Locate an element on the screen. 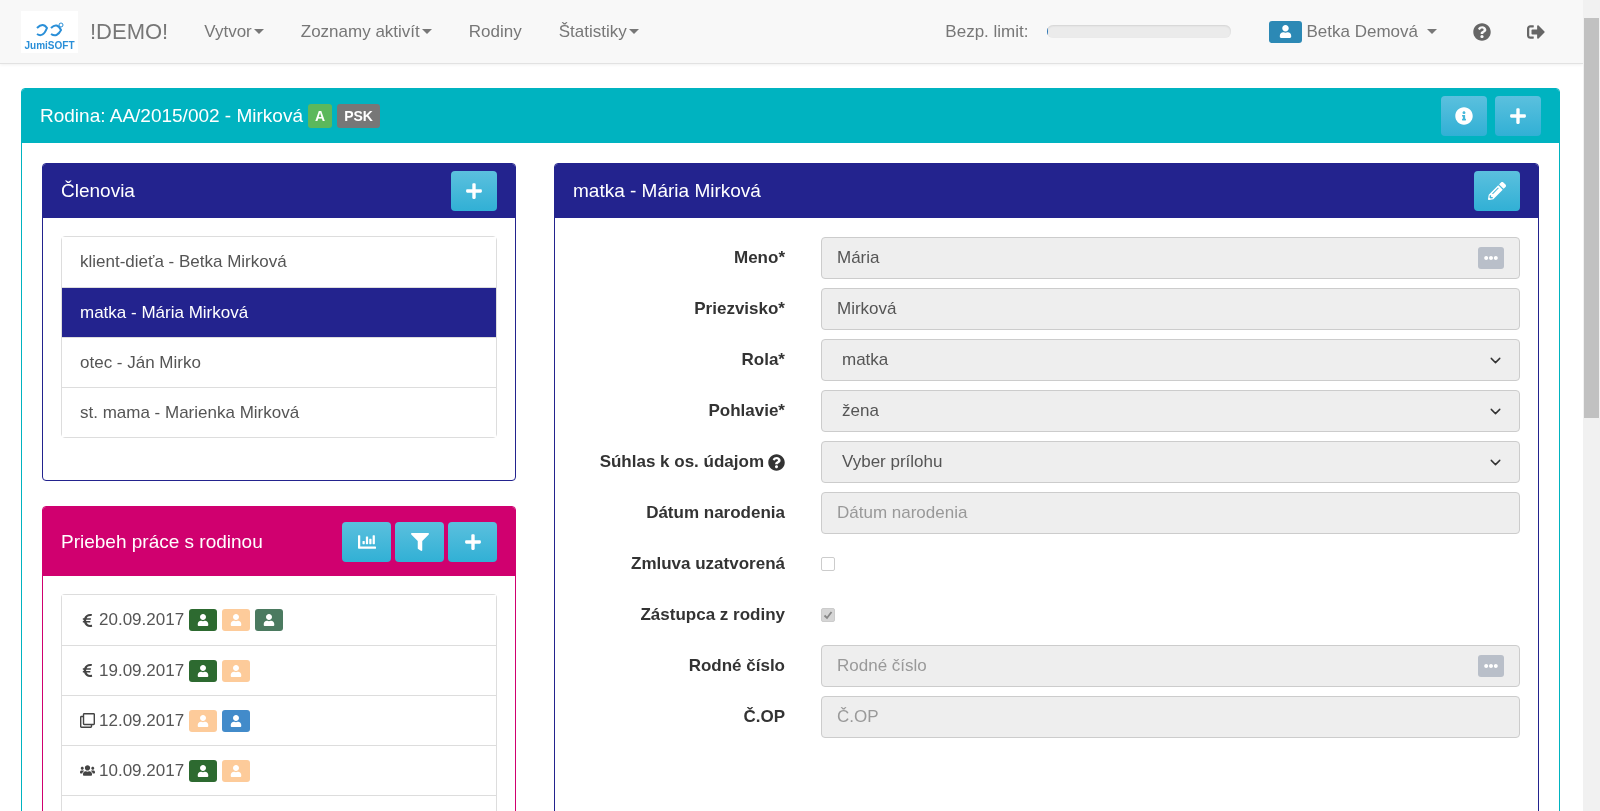  filter-button is located at coordinates (419, 541).